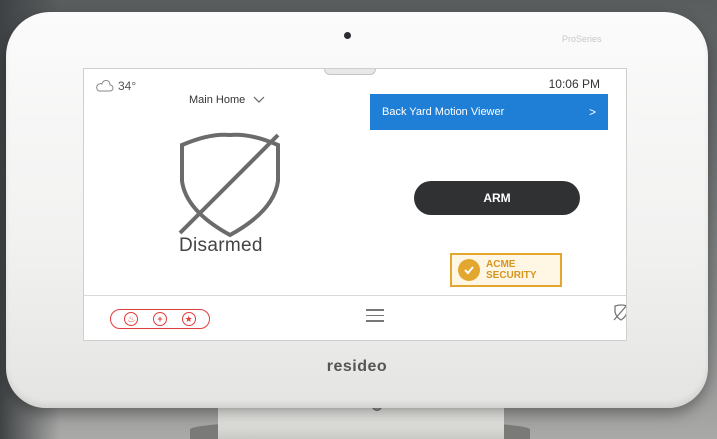 This screenshot has height=439, width=717. I want to click on disarmed-shield-icon, so click(230, 186).